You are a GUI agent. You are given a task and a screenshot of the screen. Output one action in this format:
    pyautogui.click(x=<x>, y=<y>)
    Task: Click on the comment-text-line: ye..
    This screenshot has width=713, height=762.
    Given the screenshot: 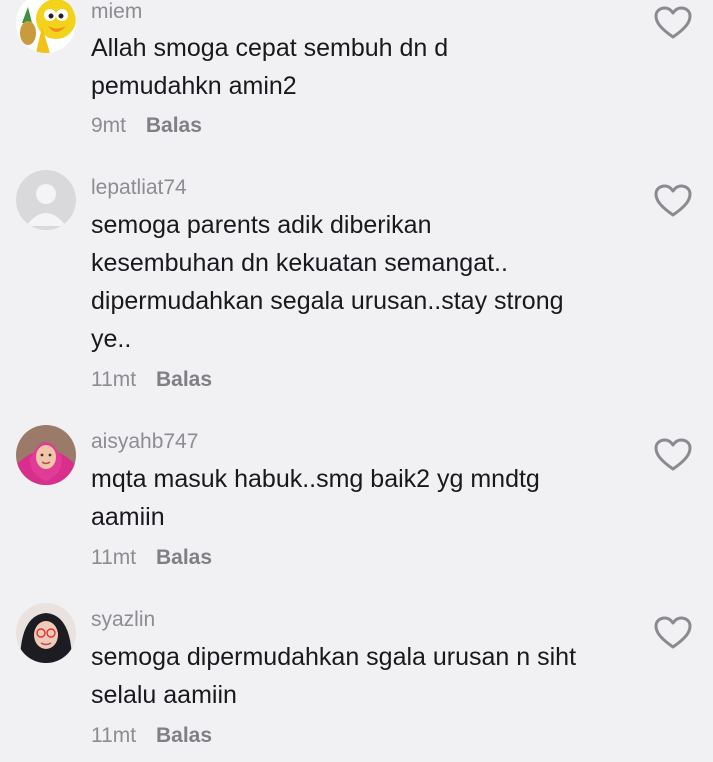 What is the action you would take?
    pyautogui.click(x=111, y=339)
    